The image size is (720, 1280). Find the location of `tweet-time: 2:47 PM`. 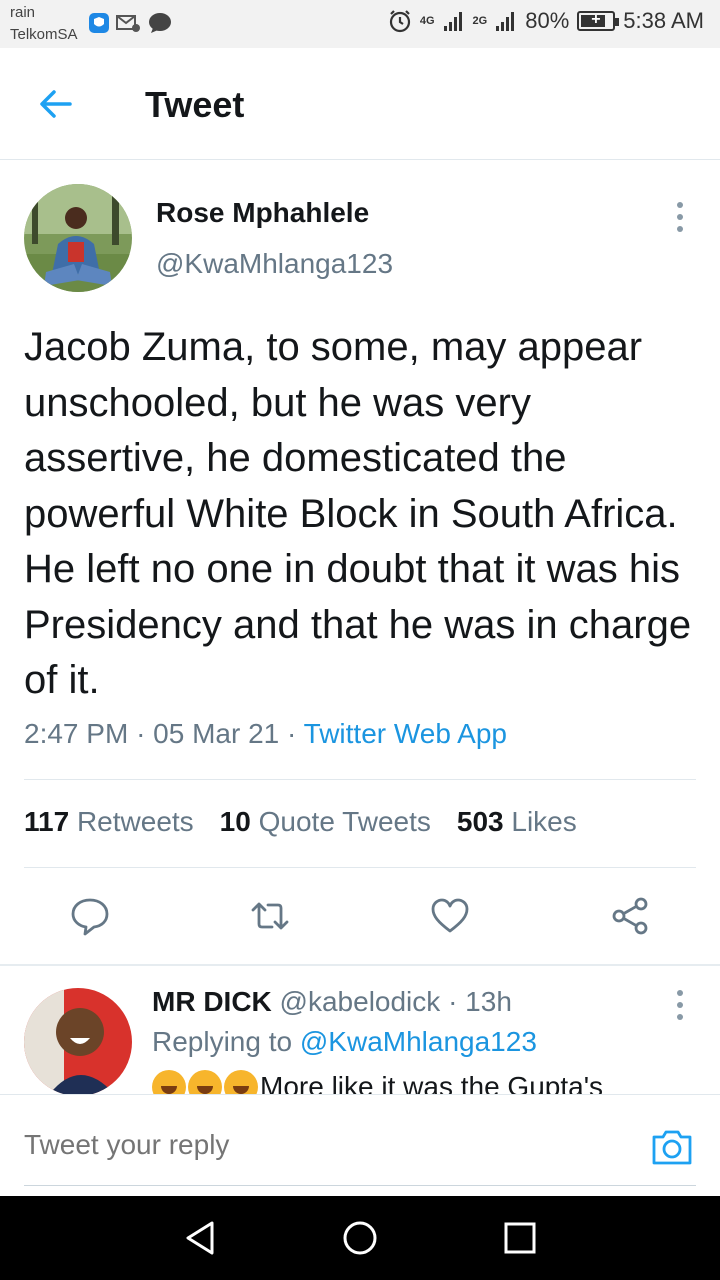

tweet-time: 2:47 PM is located at coordinates (76, 733).